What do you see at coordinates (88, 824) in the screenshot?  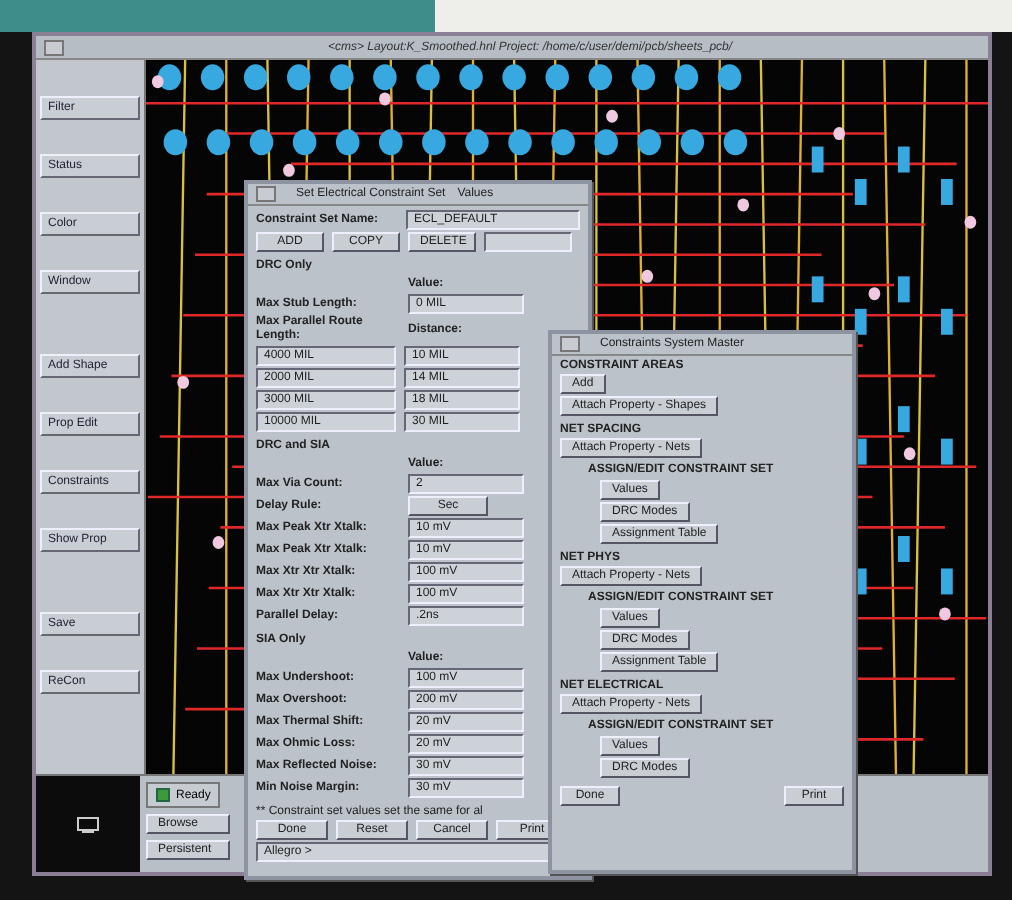 I see `monitor-icon` at bounding box center [88, 824].